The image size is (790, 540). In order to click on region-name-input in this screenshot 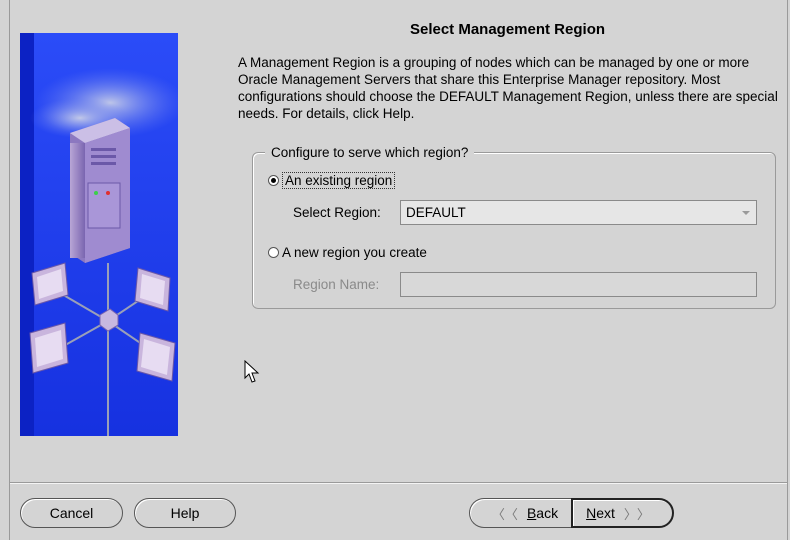, I will do `click(578, 284)`.